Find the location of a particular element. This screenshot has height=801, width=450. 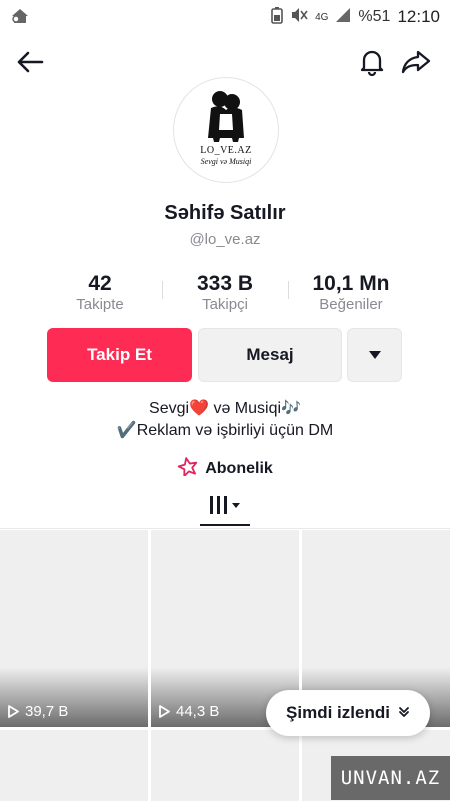

video-grid-icon is located at coordinates (225, 507).